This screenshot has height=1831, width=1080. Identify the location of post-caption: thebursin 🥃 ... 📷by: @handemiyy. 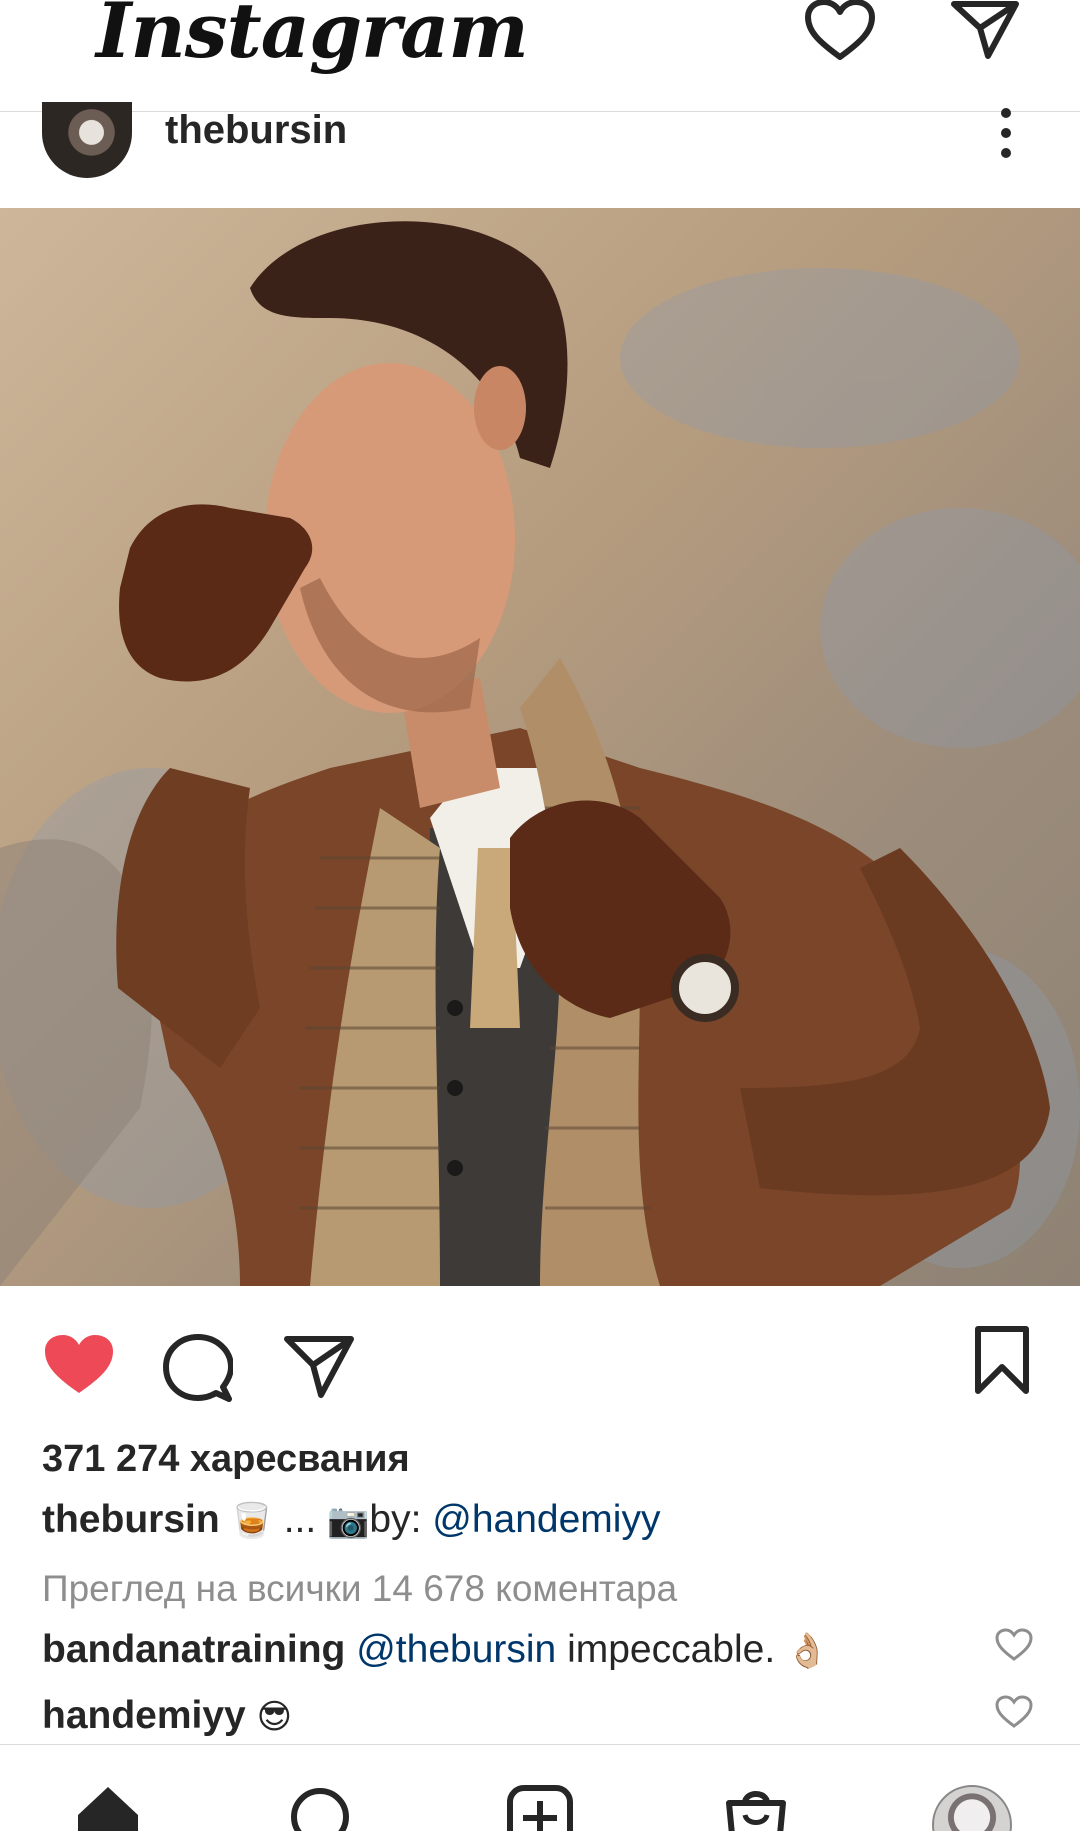
(351, 1520).